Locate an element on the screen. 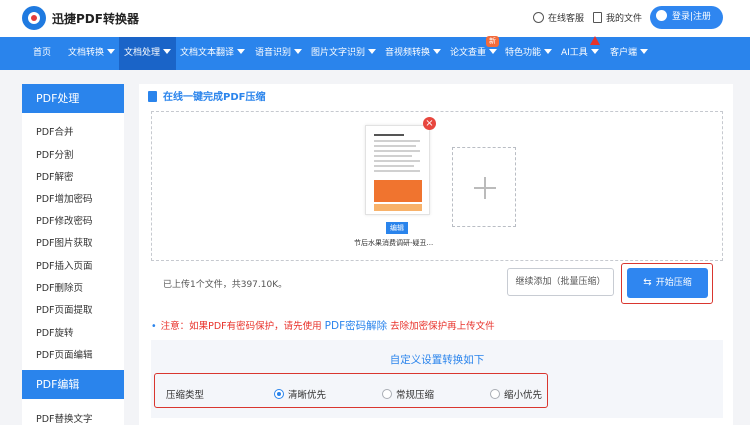 The image size is (750, 425). radio-normal-compress: 常规压缩 is located at coordinates (408, 394).